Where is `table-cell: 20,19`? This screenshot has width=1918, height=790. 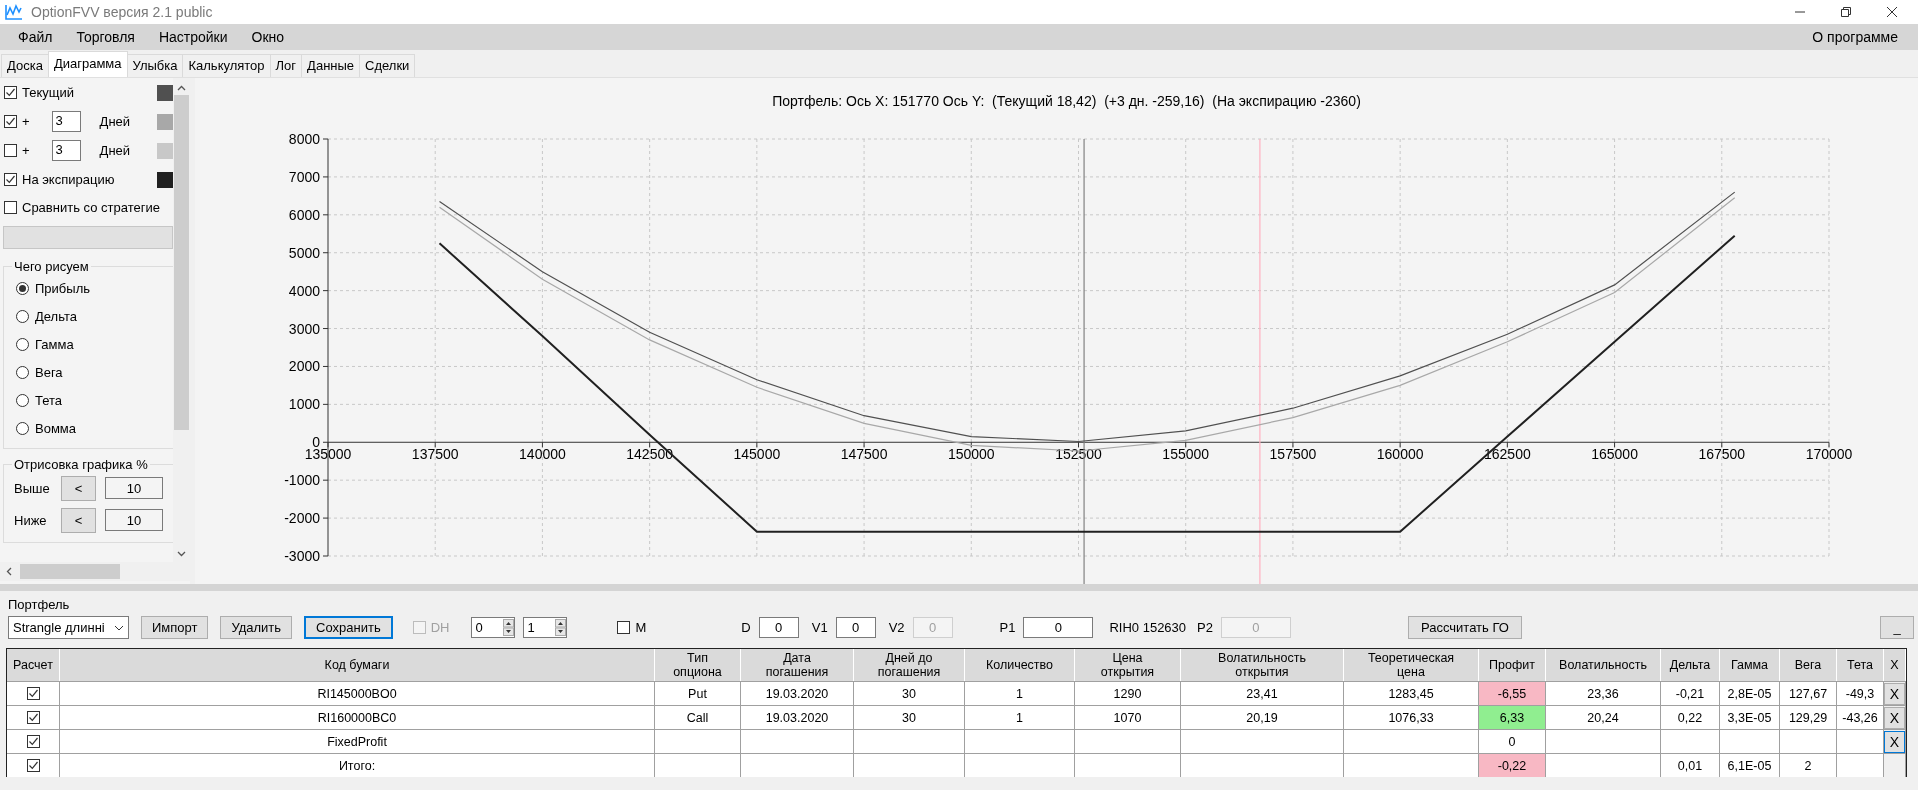
table-cell: 20,19 is located at coordinates (1262, 717).